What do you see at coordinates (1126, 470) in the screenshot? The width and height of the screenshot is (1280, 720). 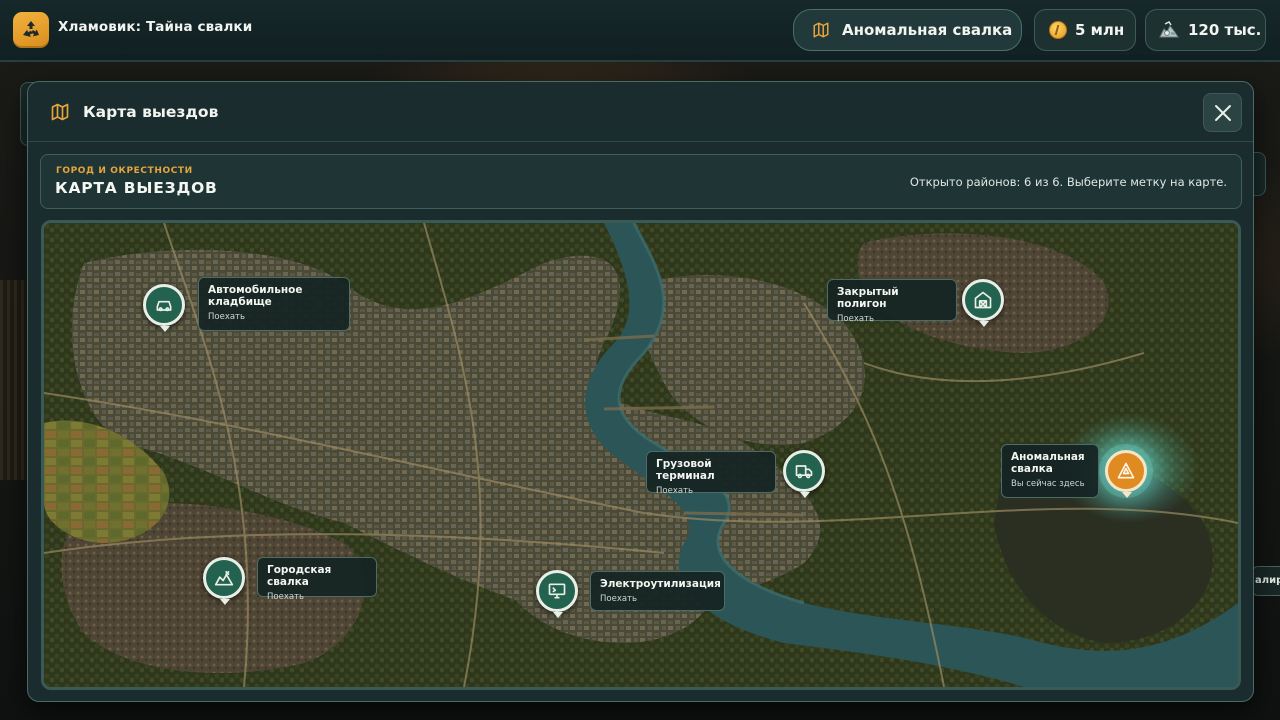 I see `anomaly-icon` at bounding box center [1126, 470].